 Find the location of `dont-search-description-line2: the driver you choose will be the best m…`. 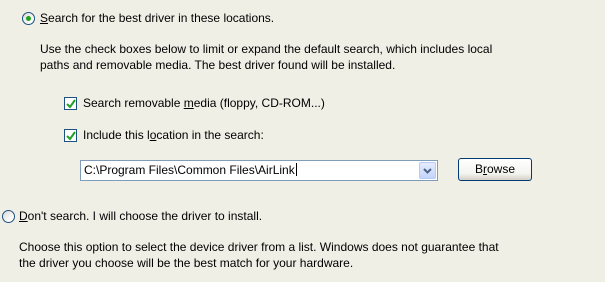

dont-search-description-line2: the driver you choose will be the best m… is located at coordinates (186, 263).